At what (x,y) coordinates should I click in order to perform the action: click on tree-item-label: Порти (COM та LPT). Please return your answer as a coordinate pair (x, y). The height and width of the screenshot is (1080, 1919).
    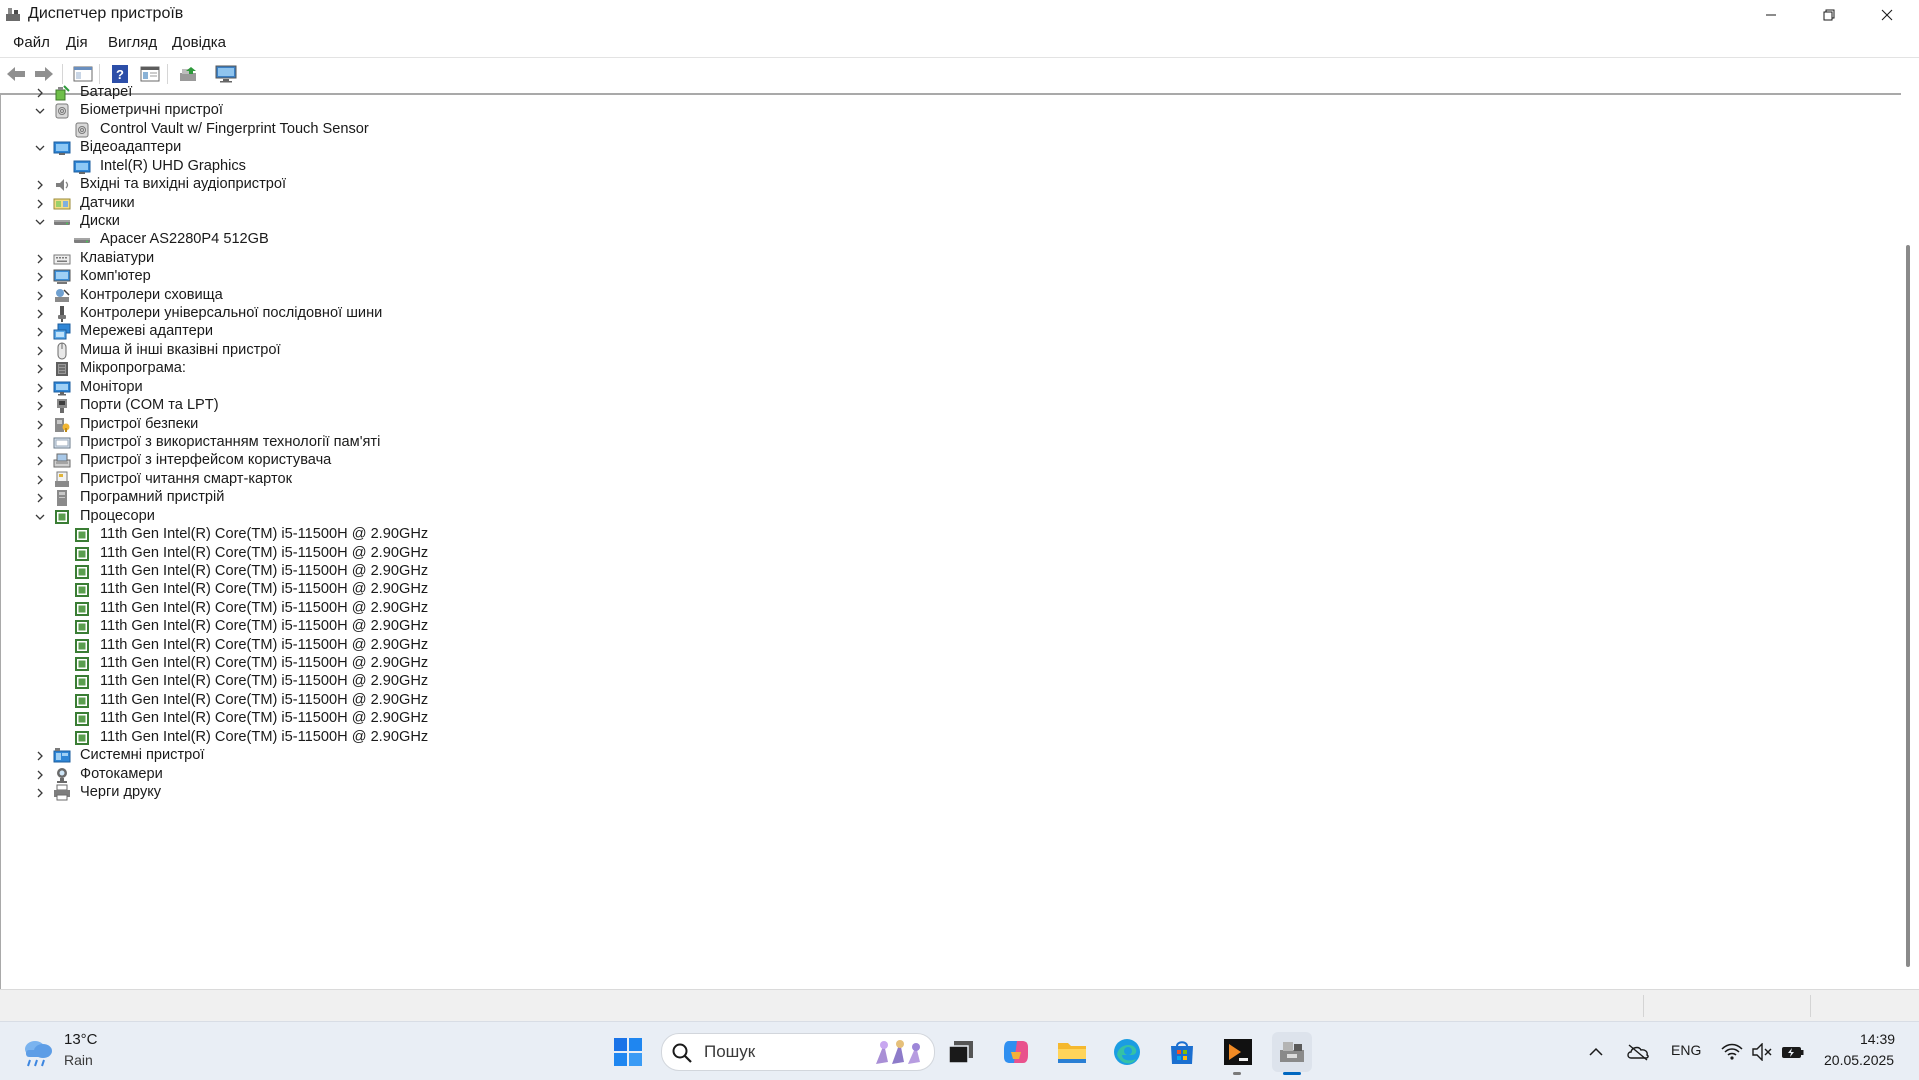
    Looking at the image, I should click on (149, 405).